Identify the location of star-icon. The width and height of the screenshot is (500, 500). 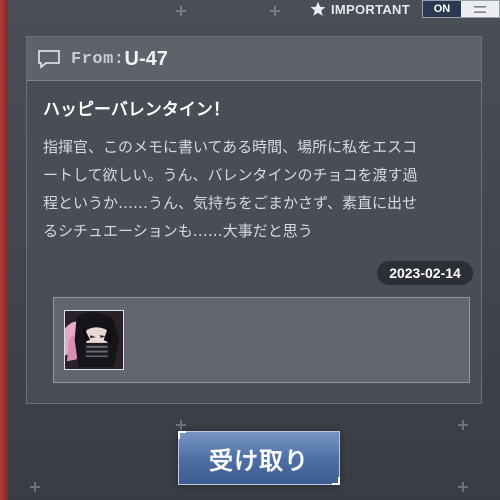
(318, 8).